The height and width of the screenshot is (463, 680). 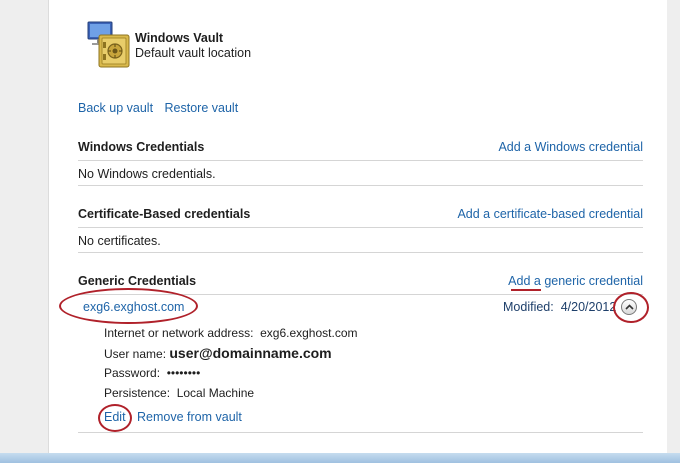 I want to click on edit-credential-link: Edit, so click(x=115, y=417).